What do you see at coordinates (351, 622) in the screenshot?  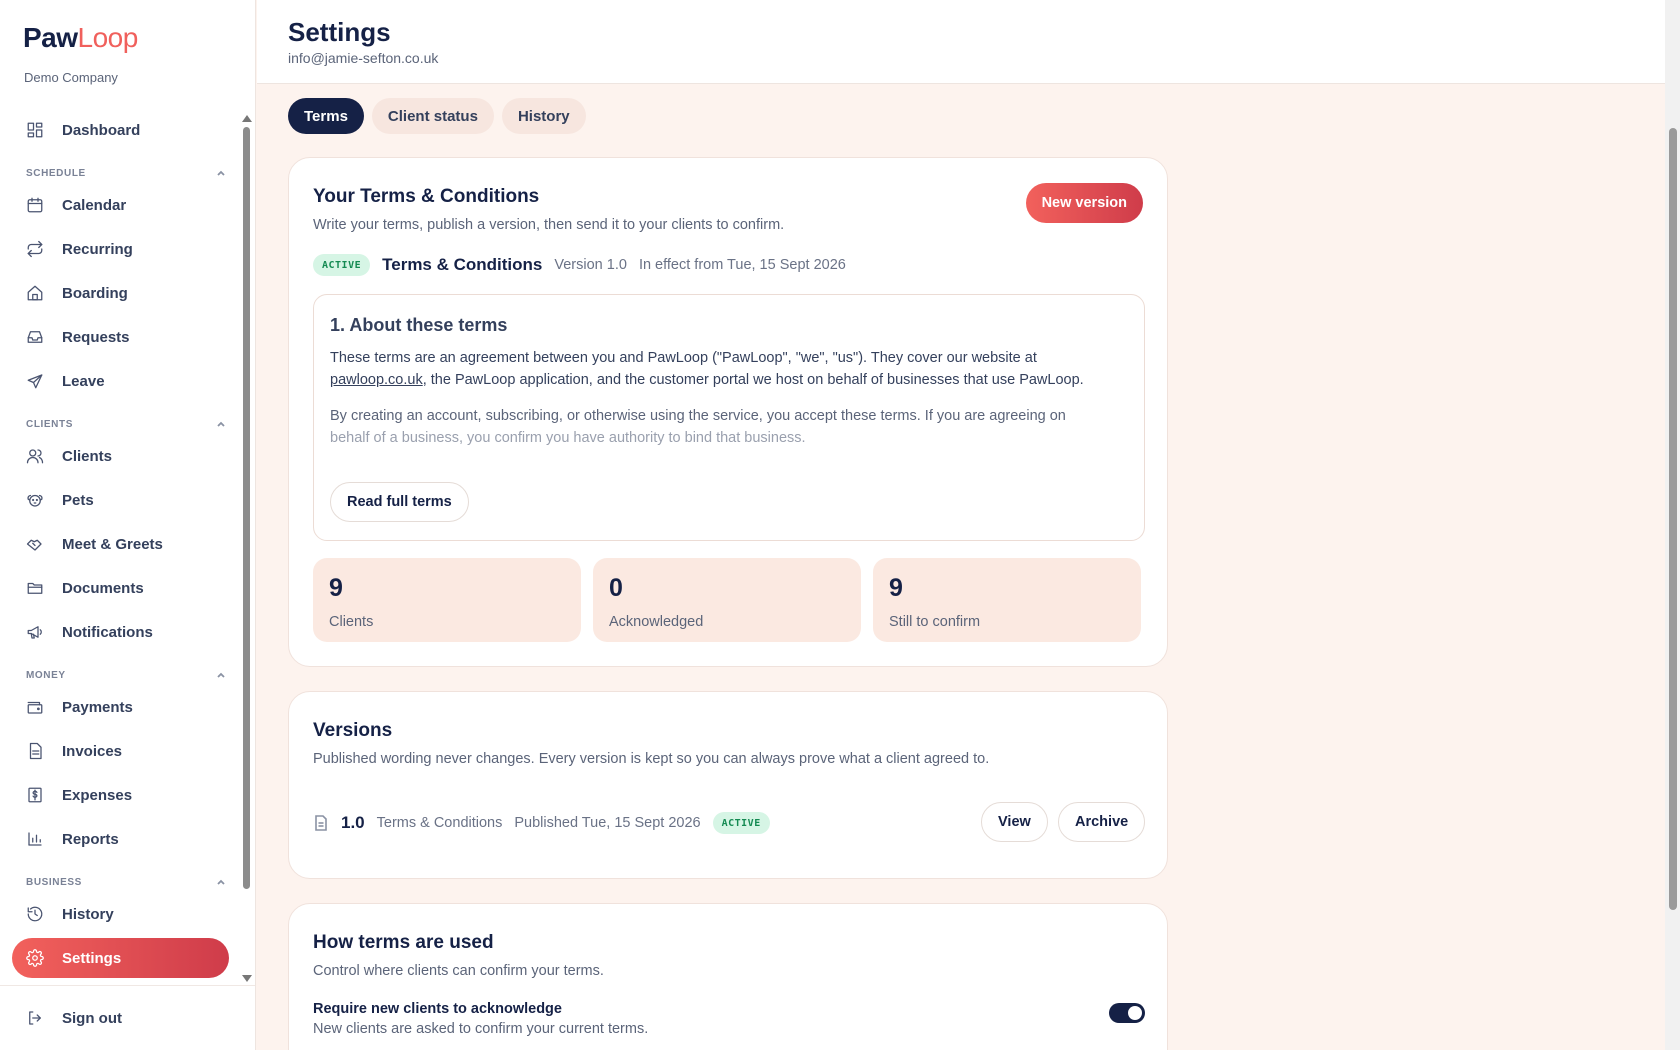 I see `stat-label: Clients` at bounding box center [351, 622].